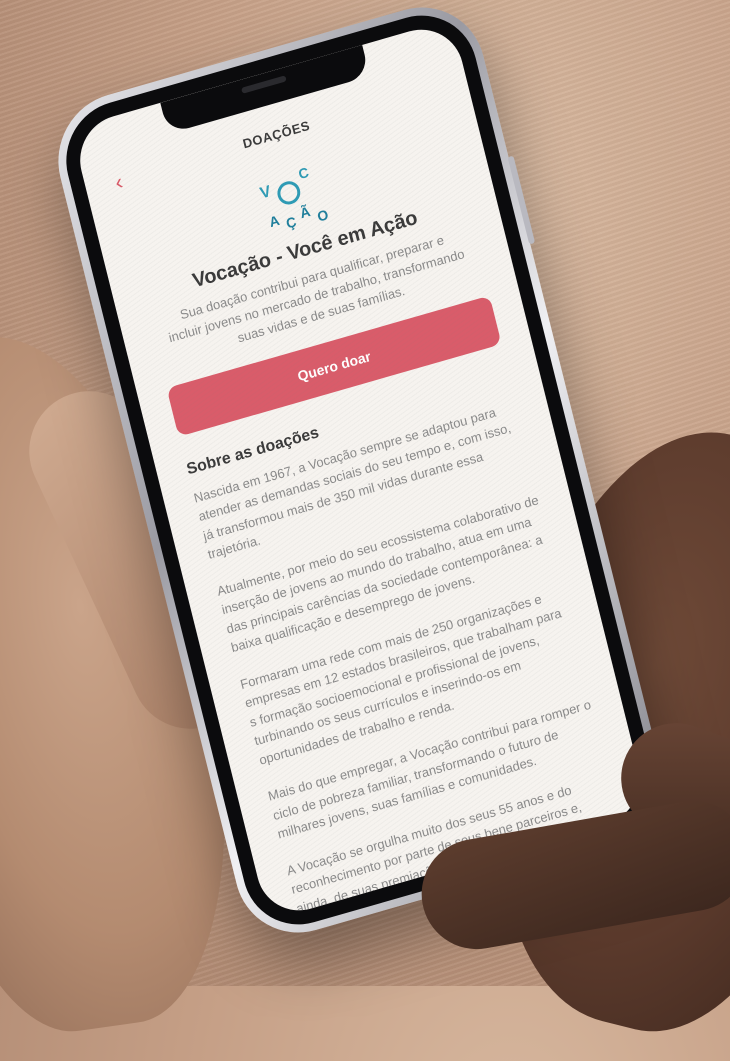 Image resolution: width=730 pixels, height=1061 pixels. I want to click on svg-text: A, so click(274, 221).